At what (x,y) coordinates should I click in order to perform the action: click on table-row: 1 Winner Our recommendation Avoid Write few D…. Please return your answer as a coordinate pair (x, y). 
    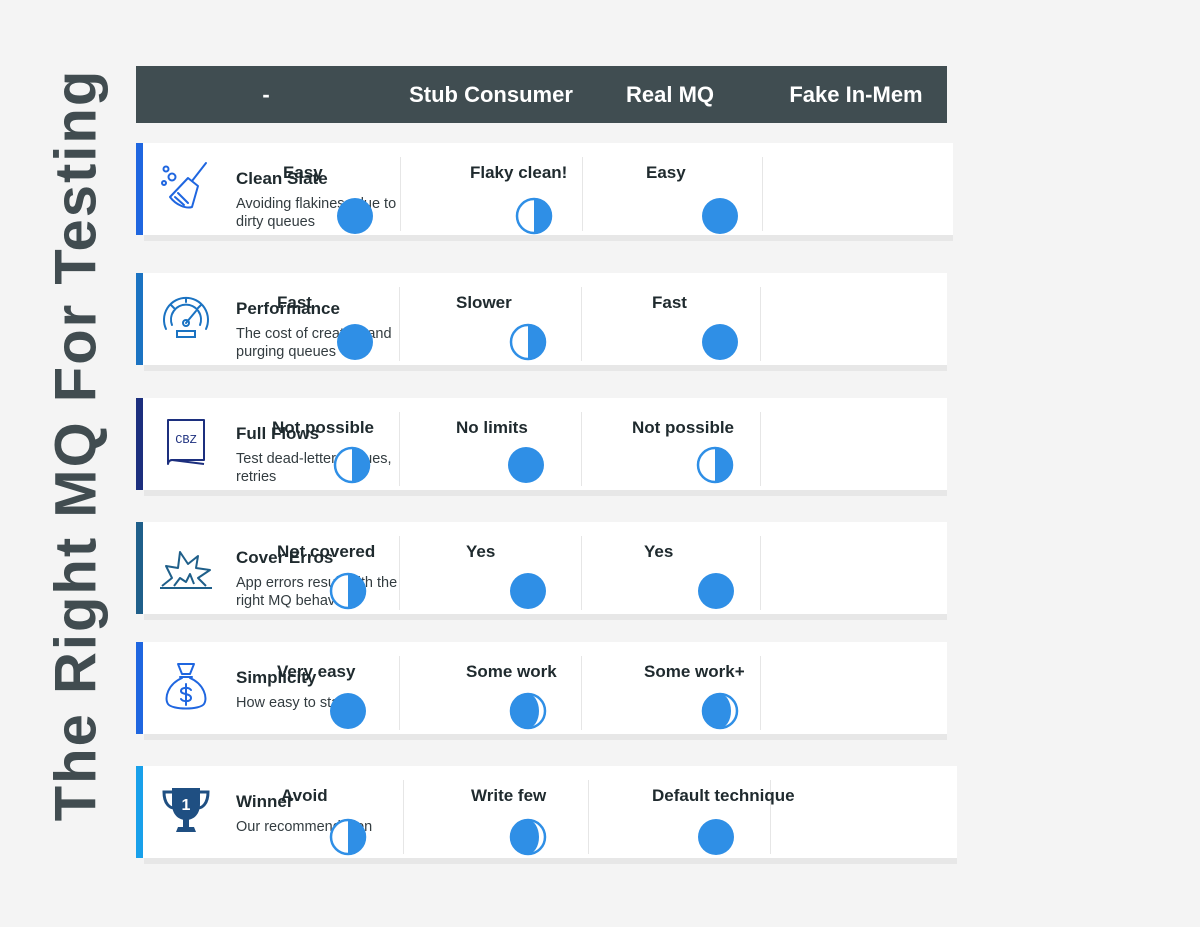
    Looking at the image, I should click on (546, 815).